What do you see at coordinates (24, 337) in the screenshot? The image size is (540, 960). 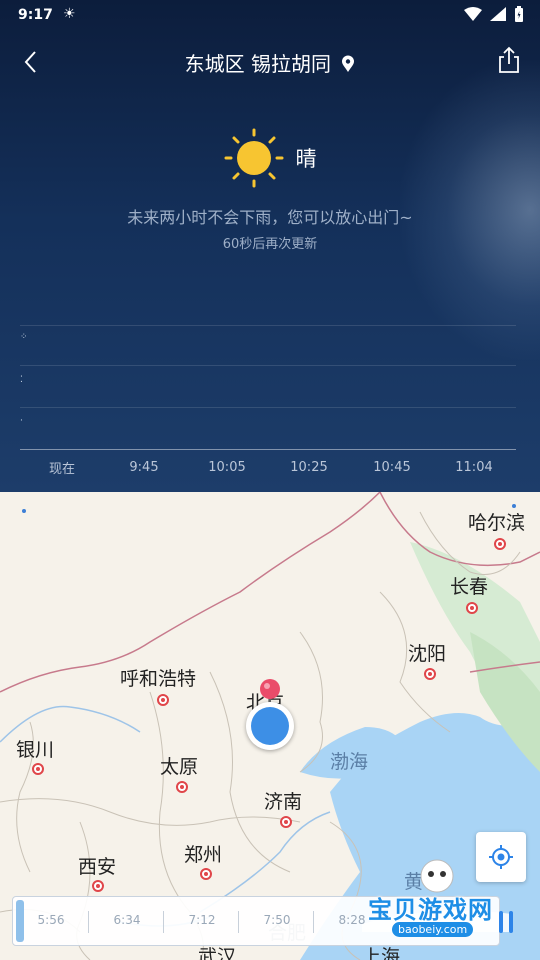 I see `level-icon-heavy: ⁘` at bounding box center [24, 337].